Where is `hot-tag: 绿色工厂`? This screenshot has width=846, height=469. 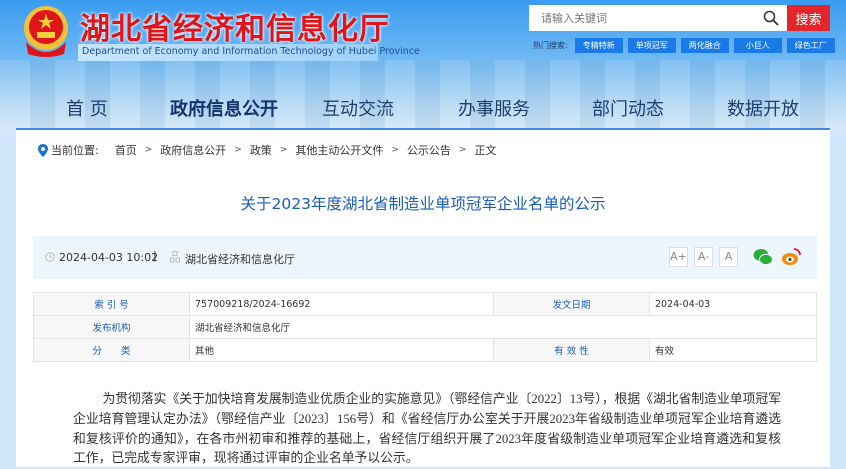 hot-tag: 绿色工厂 is located at coordinates (810, 45).